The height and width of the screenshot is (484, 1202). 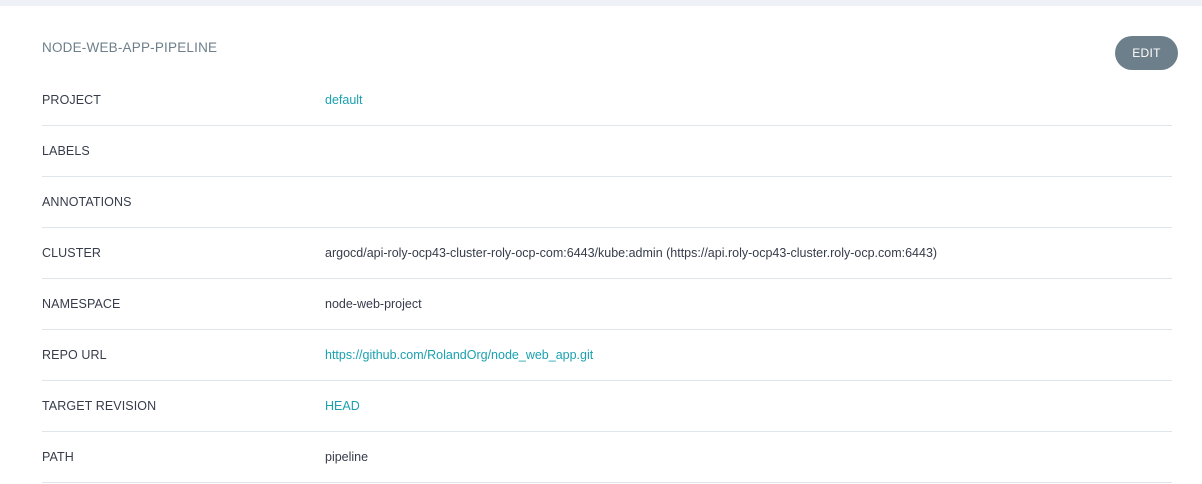 What do you see at coordinates (72, 100) in the screenshot?
I see `row-label-project: PROJECT` at bounding box center [72, 100].